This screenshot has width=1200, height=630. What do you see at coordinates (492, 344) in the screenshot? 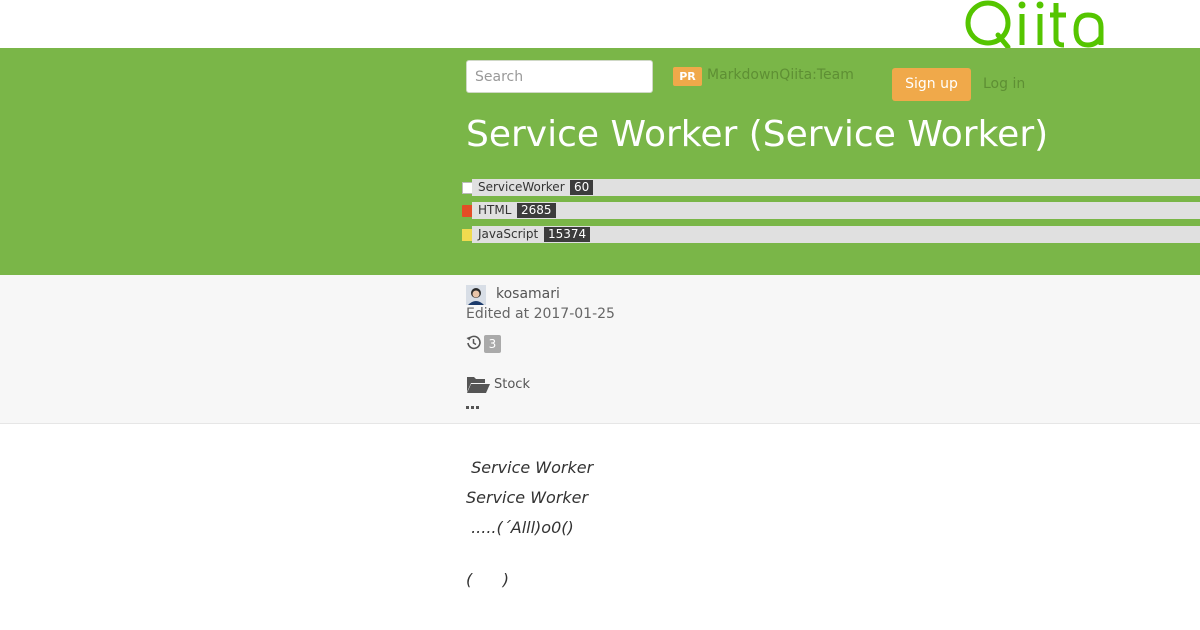
I see `revision-count-badge: 3` at bounding box center [492, 344].